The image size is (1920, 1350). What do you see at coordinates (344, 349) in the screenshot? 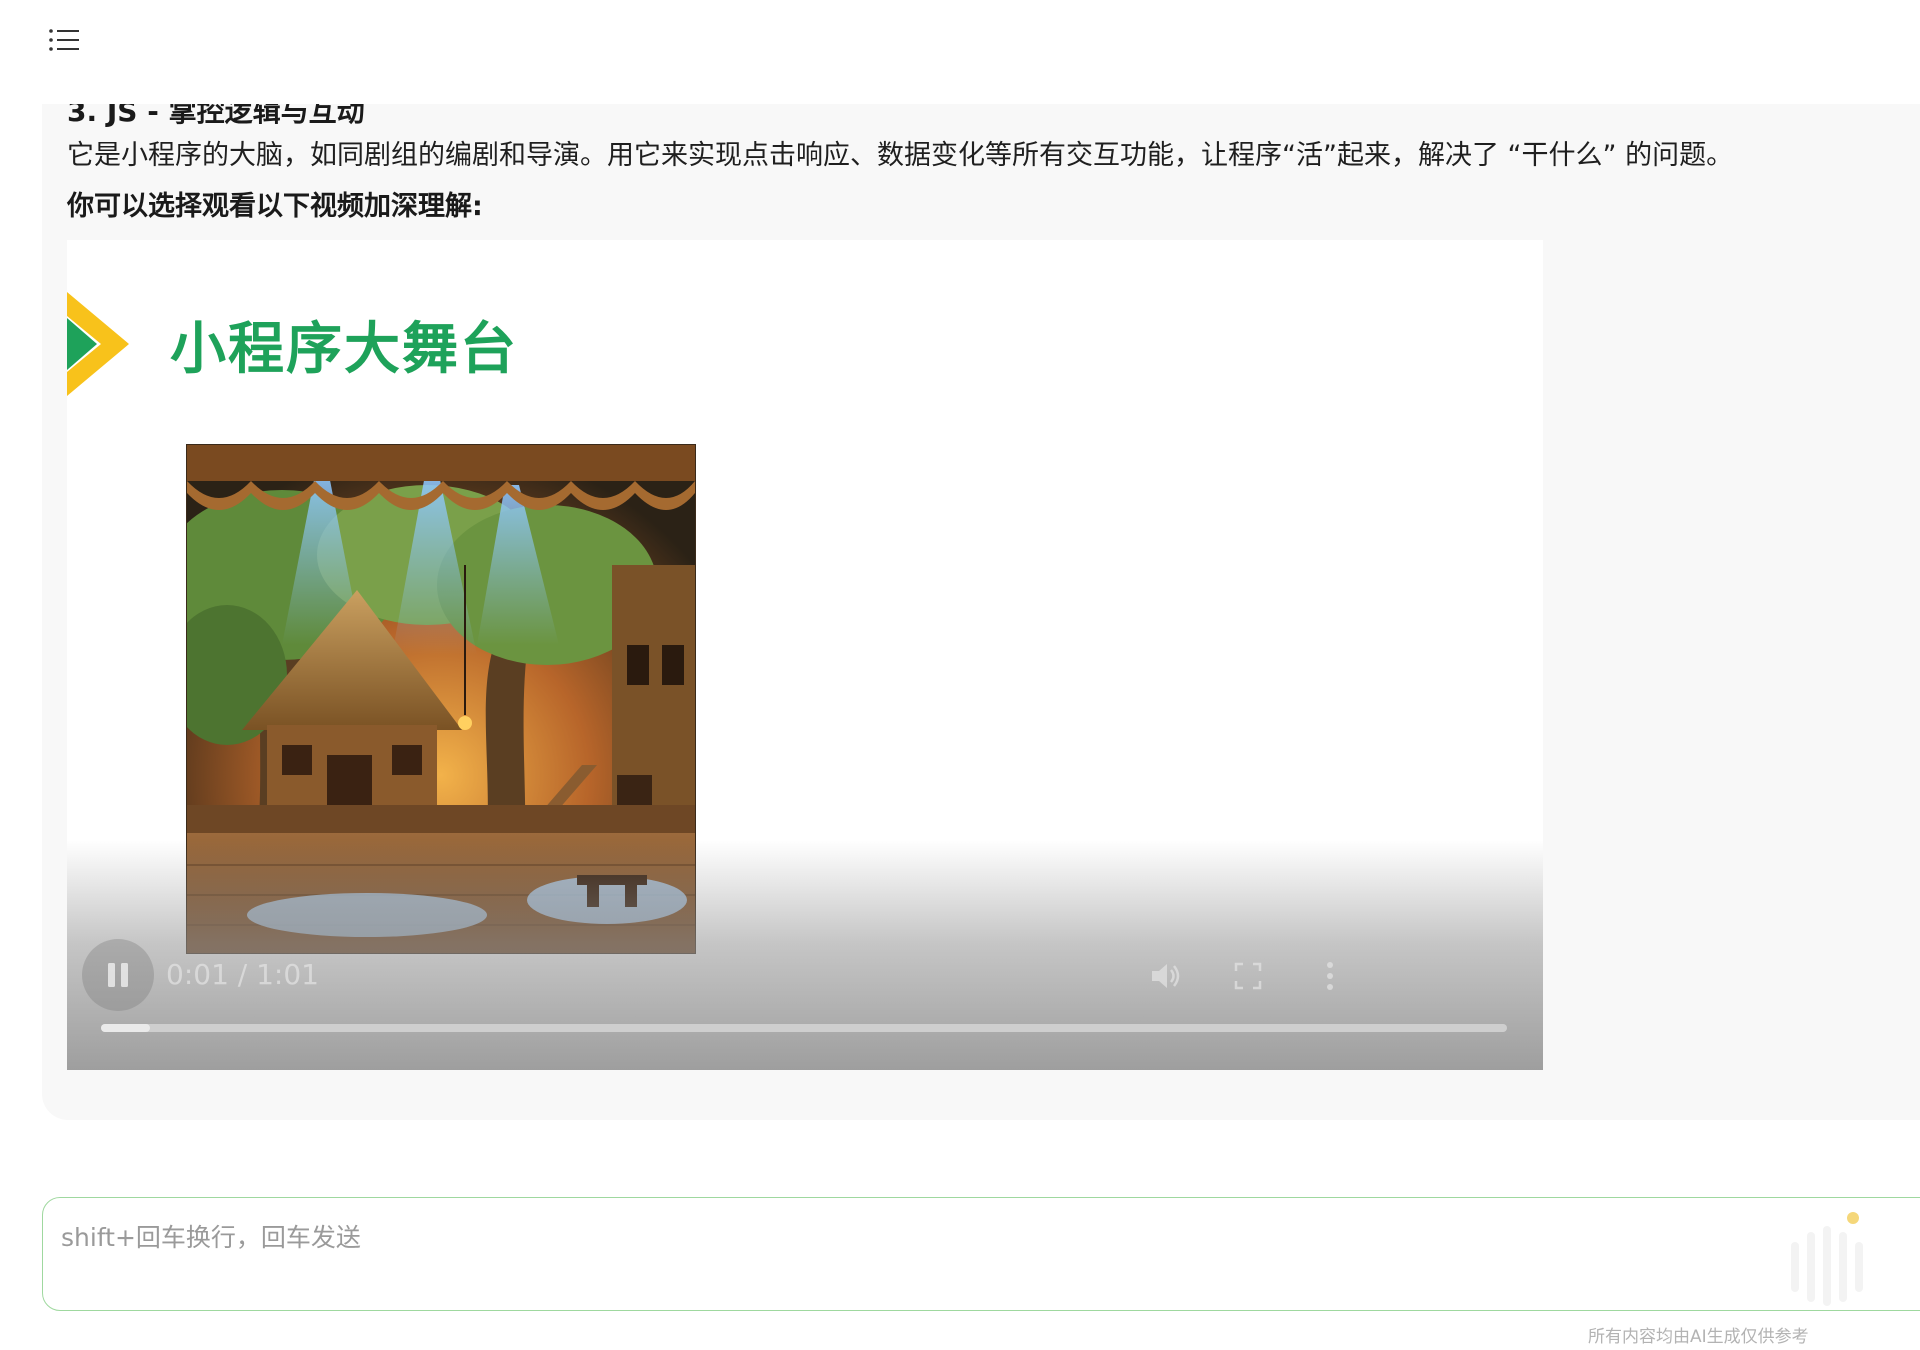
I see `slide-title: 小程序大舞台` at bounding box center [344, 349].